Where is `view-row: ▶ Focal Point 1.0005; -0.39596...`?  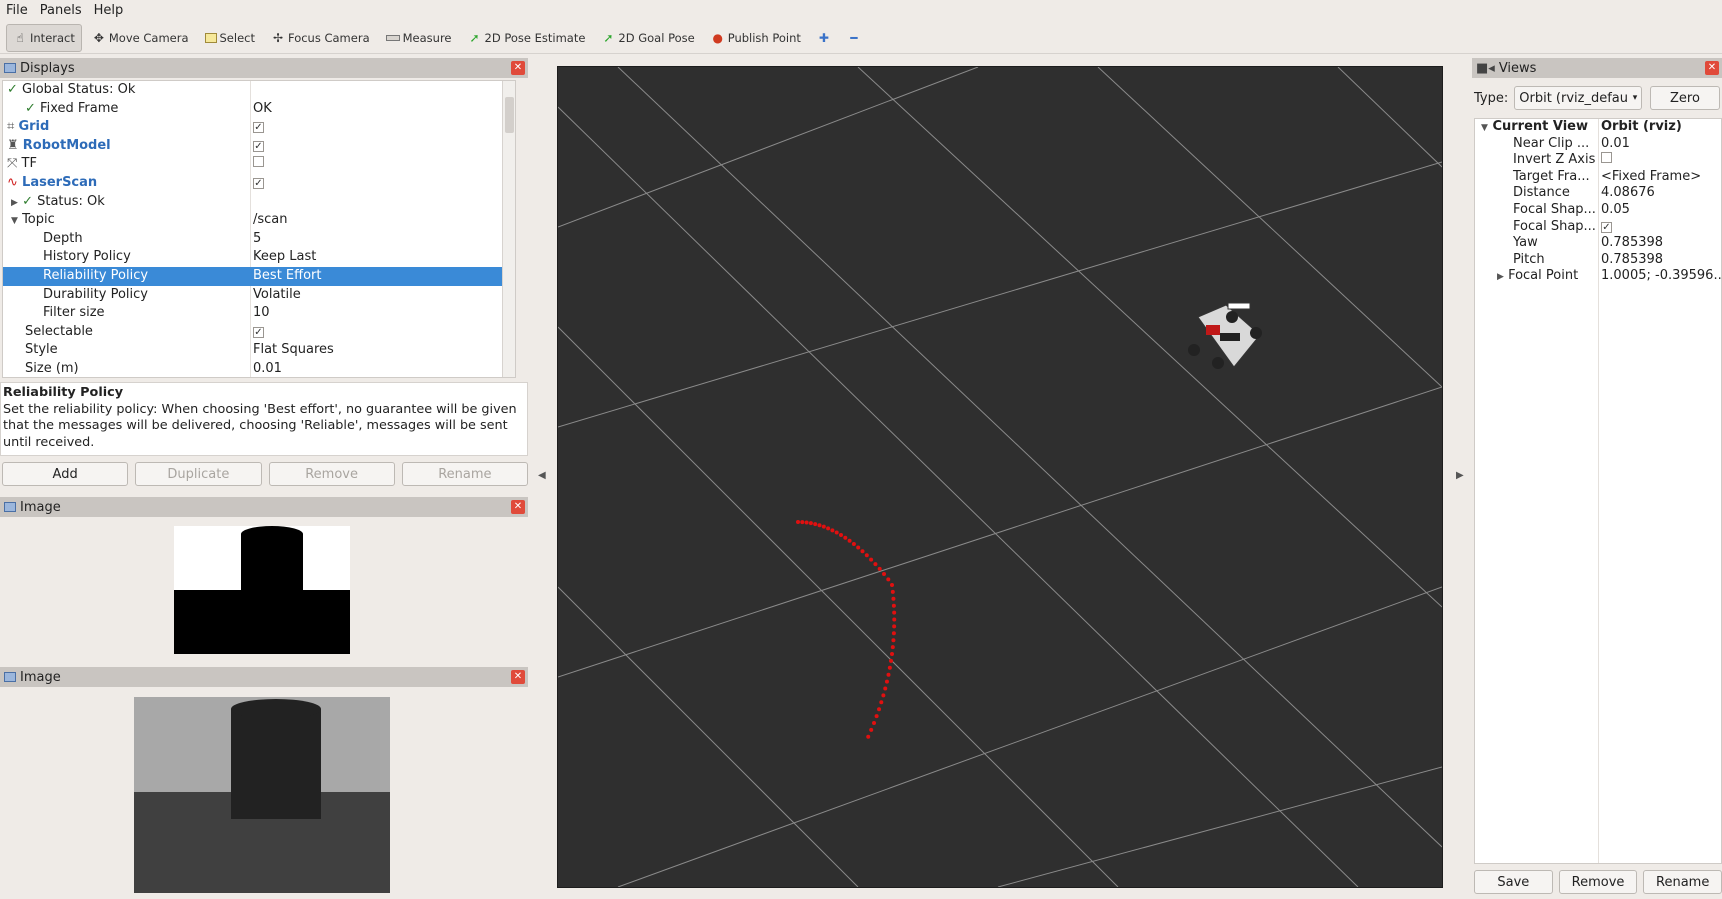
view-row: ▶ Focal Point 1.0005; -0.39596... is located at coordinates (1598, 276).